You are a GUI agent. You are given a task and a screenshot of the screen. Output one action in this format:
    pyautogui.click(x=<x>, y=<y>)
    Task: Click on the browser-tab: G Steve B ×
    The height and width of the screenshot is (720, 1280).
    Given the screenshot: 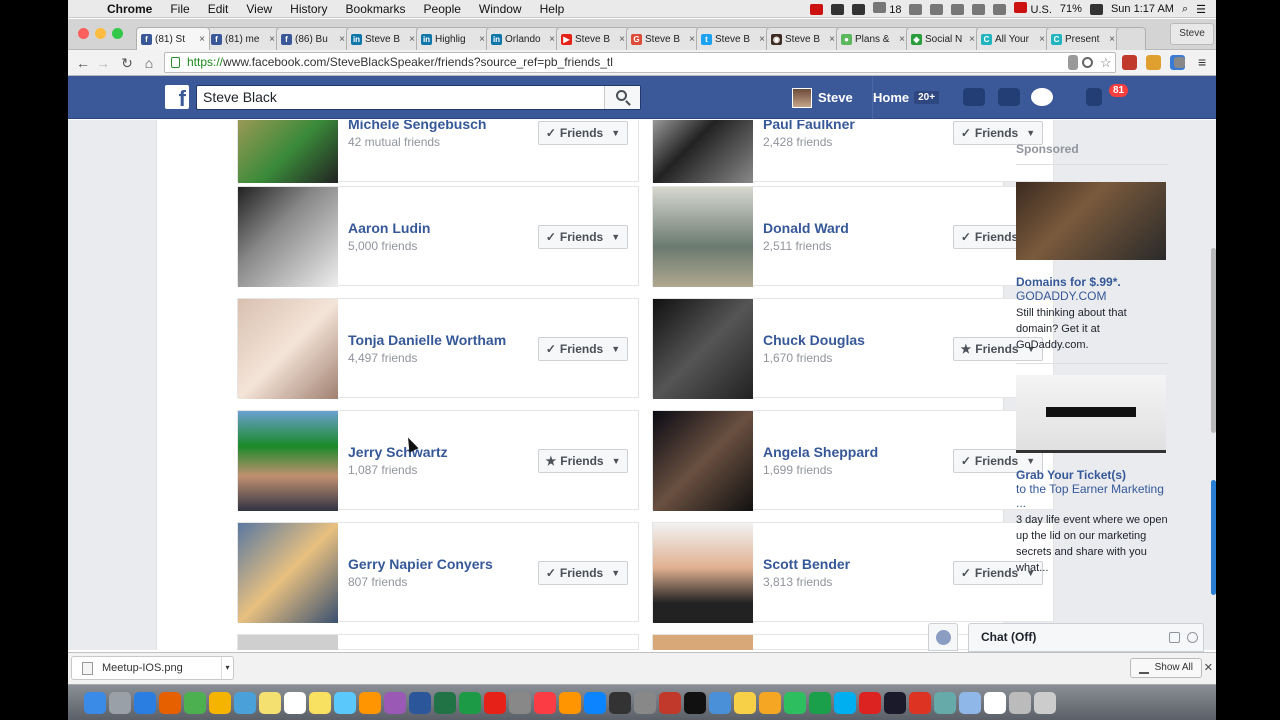 What is the action you would take?
    pyautogui.click(x=663, y=38)
    